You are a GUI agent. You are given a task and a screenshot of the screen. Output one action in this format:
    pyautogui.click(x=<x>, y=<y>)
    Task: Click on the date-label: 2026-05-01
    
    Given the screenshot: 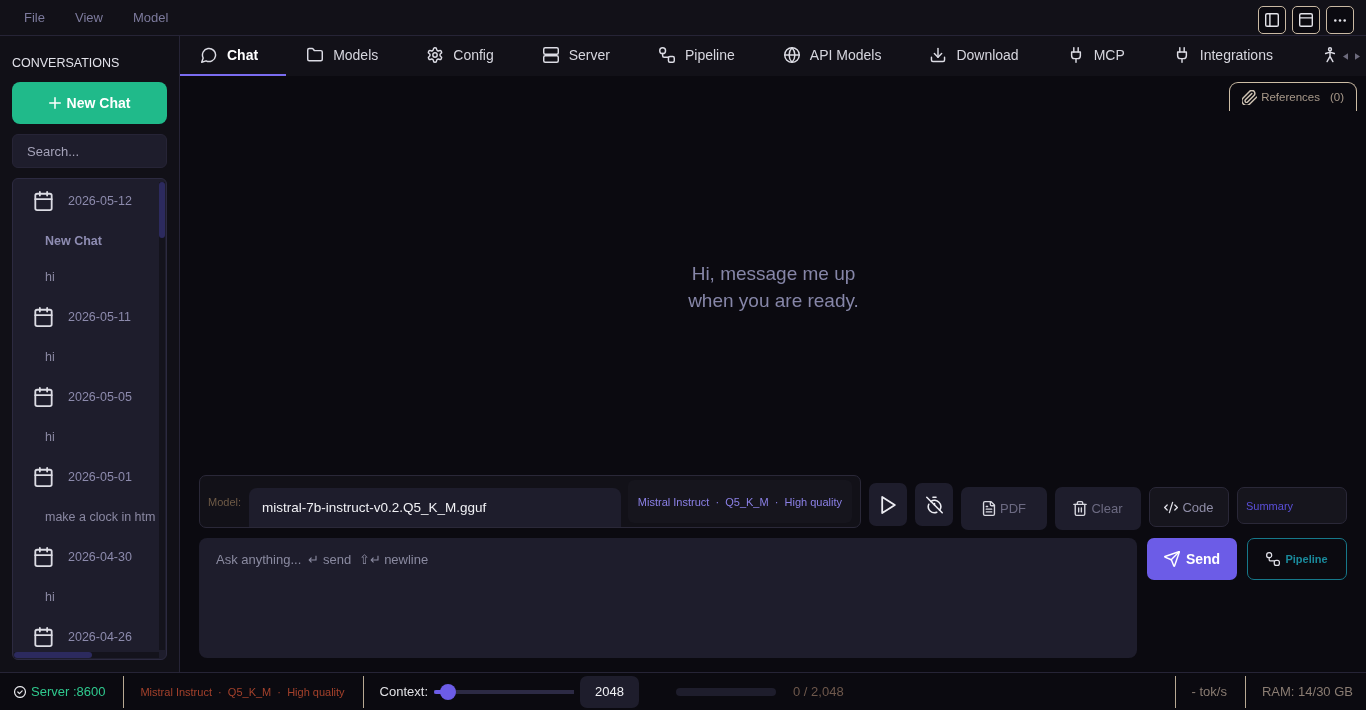 What is the action you would take?
    pyautogui.click(x=100, y=477)
    